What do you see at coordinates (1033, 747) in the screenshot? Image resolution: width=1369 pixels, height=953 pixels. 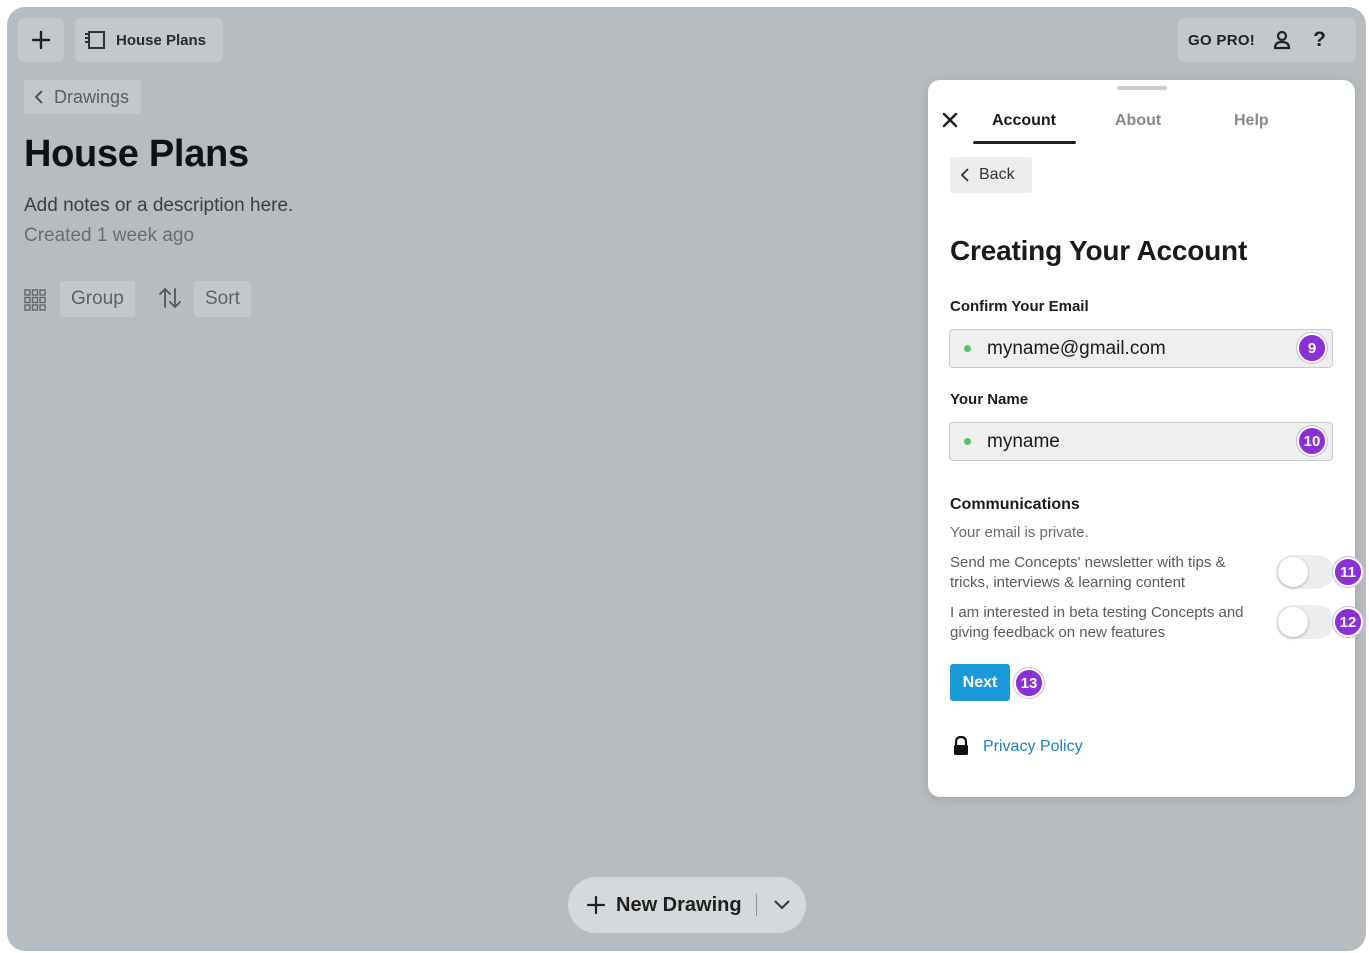 I see `privacy-policy-link: Privacy Policy` at bounding box center [1033, 747].